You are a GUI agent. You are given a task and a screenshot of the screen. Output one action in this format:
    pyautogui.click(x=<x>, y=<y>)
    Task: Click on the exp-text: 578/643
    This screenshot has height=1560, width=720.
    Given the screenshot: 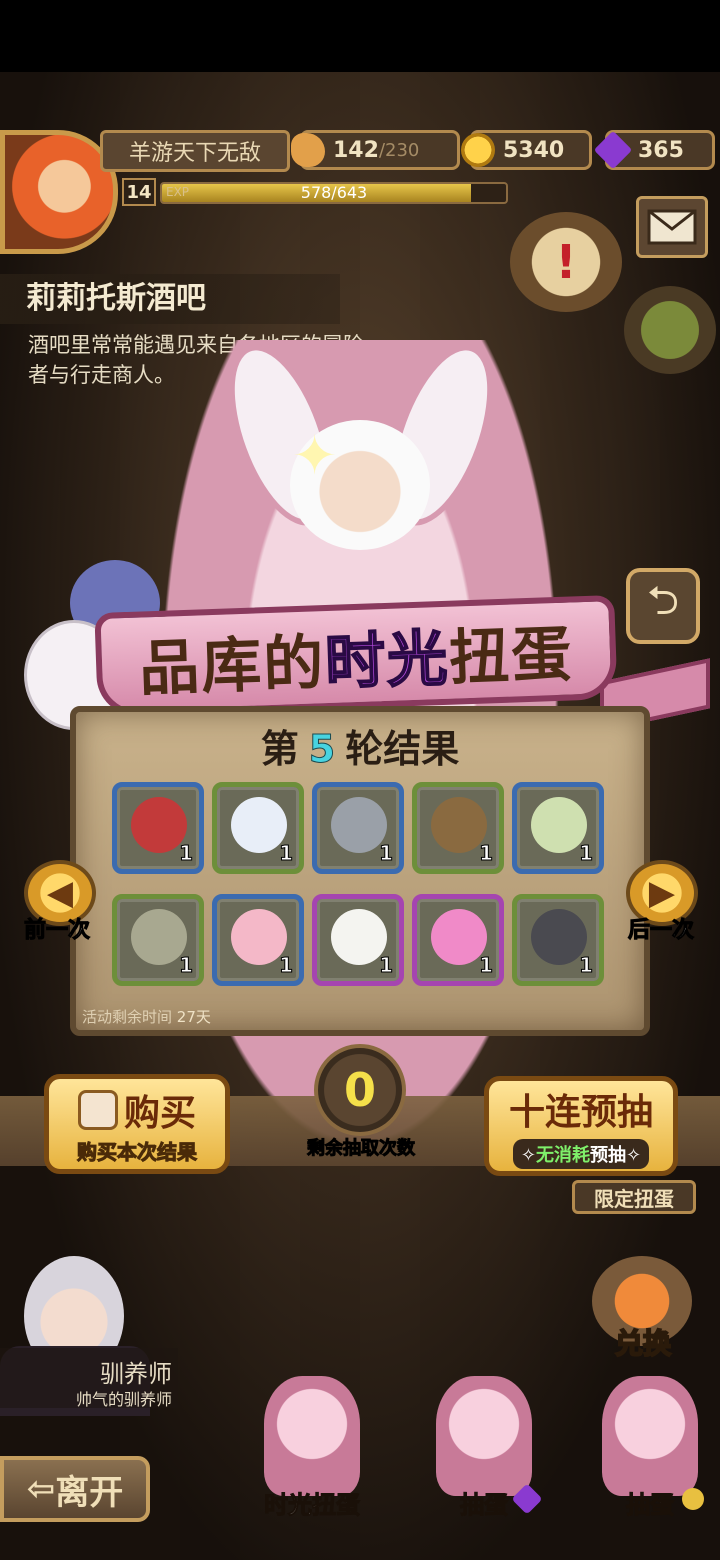 What is the action you would take?
    pyautogui.click(x=334, y=192)
    